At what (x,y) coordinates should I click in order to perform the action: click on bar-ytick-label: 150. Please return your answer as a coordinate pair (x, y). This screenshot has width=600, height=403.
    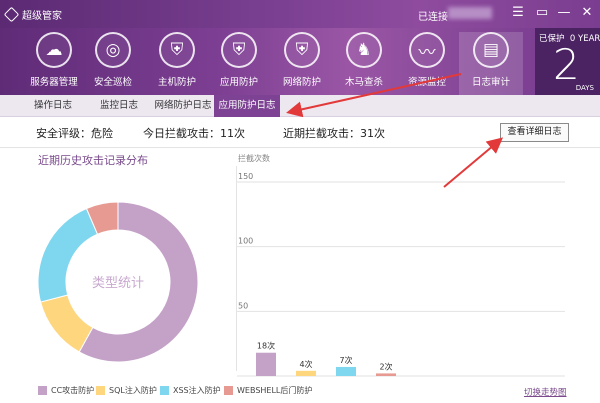
    Looking at the image, I should click on (245, 176).